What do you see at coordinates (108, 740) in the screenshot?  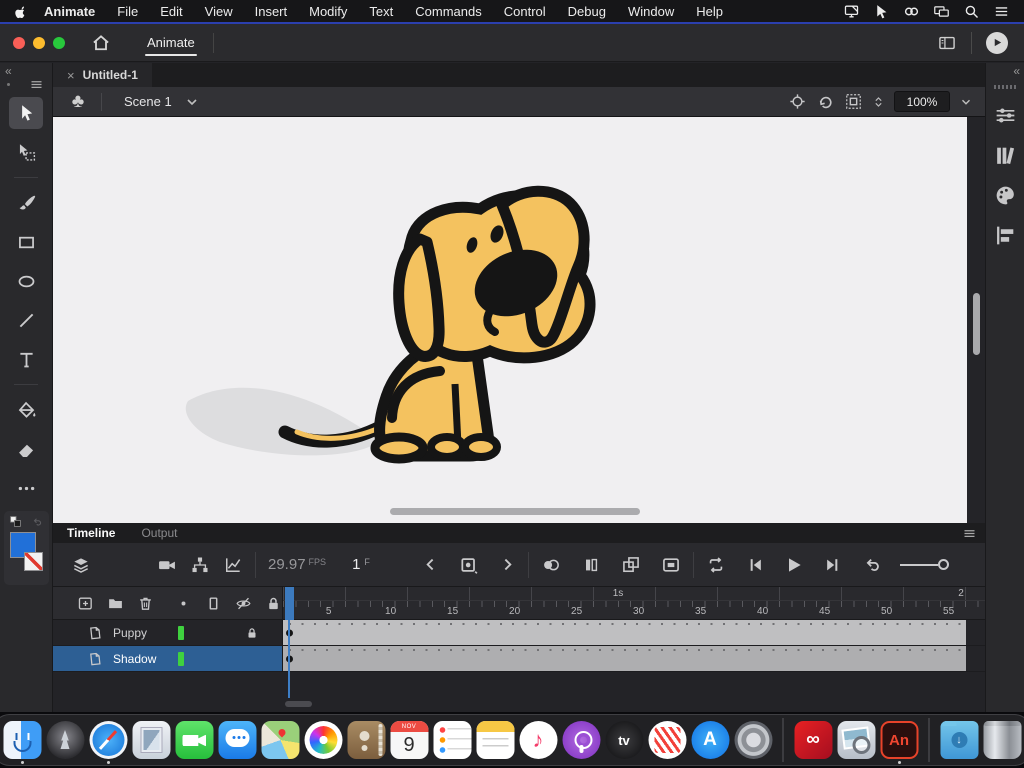 I see `dock-app-safari` at bounding box center [108, 740].